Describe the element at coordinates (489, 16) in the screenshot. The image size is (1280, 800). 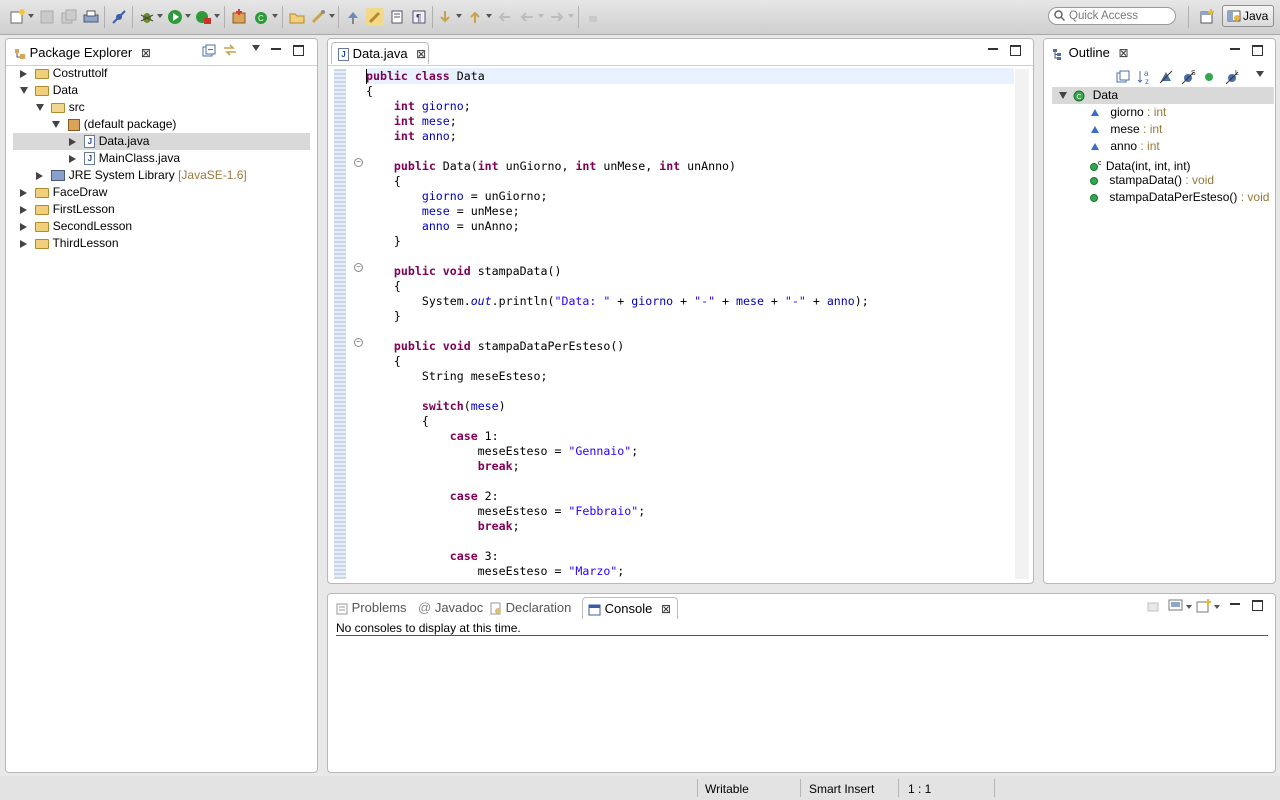
I see `previous-annotation-dropdown-icon` at that location.